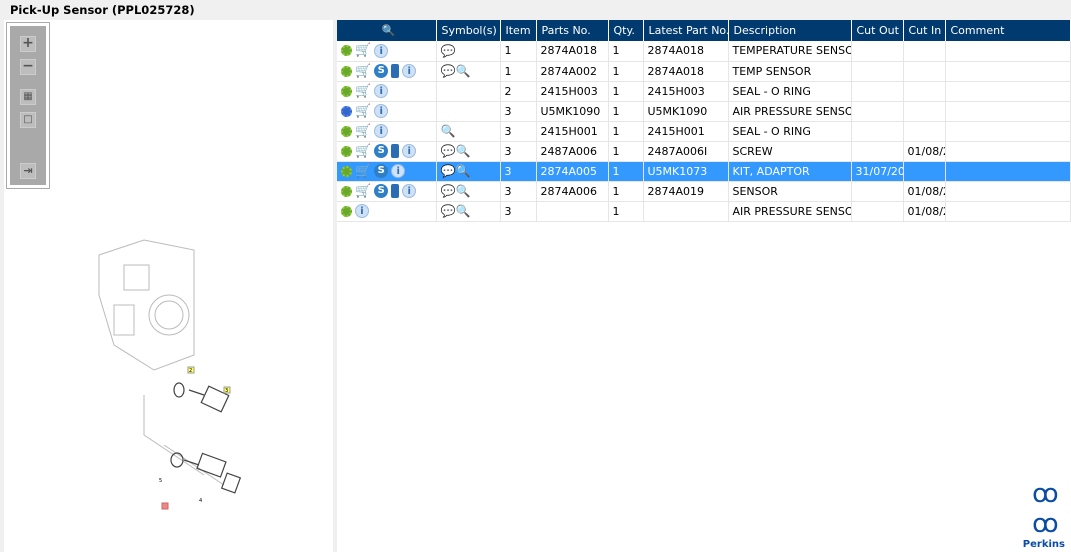 Image resolution: width=1071 pixels, height=552 pixels. I want to click on column-header-cut-out: Cut Out, so click(877, 30).